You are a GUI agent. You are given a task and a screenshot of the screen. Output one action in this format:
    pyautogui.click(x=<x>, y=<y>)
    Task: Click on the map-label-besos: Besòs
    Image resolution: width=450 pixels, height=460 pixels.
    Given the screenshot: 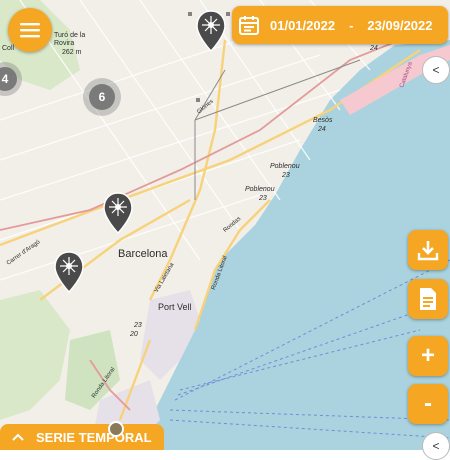 What is the action you would take?
    pyautogui.click(x=323, y=120)
    